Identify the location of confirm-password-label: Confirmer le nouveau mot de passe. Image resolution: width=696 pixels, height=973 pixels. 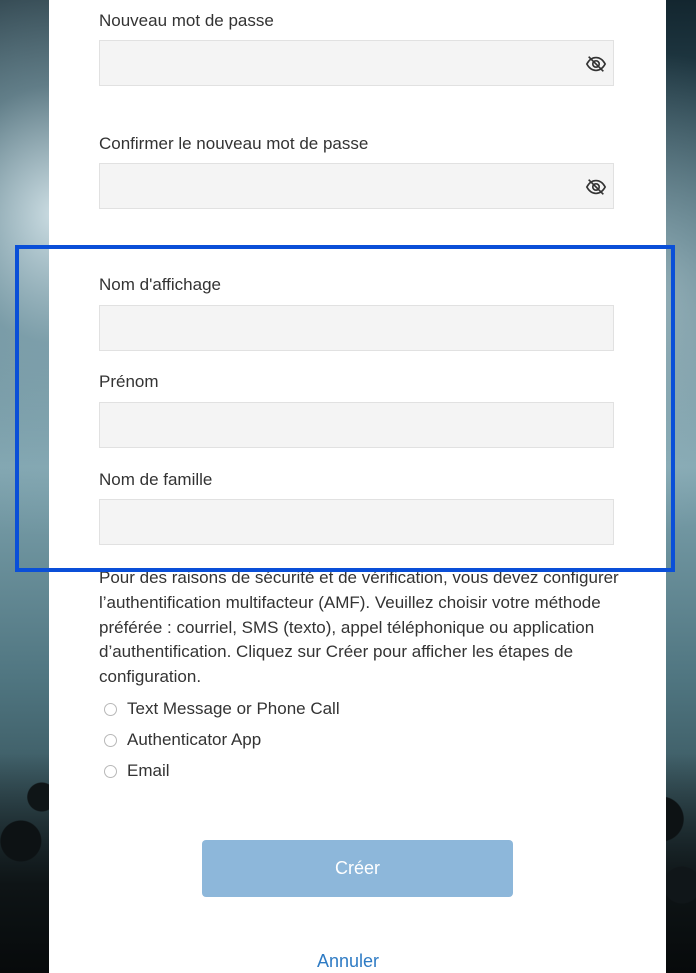
(234, 143).